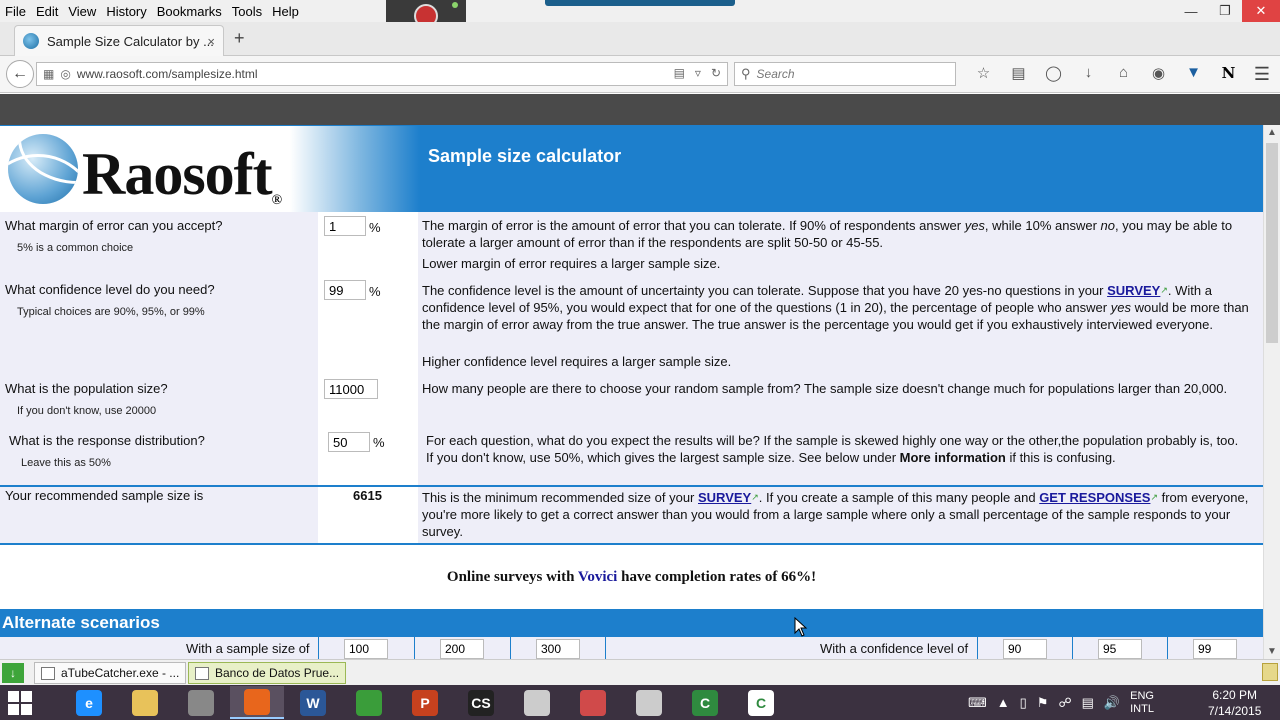 The height and width of the screenshot is (720, 1280). Describe the element at coordinates (145, 702) in the screenshot. I see `taskbar-app-folder` at that location.